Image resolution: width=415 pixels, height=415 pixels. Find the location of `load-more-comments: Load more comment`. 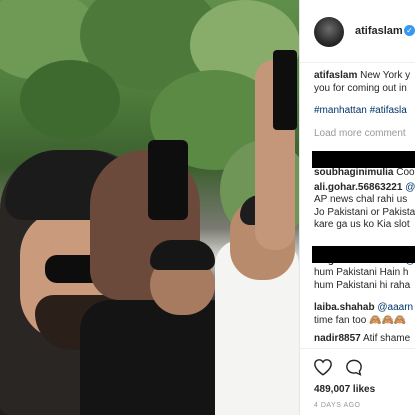

load-more-comments: Load more comment is located at coordinates (364, 134).